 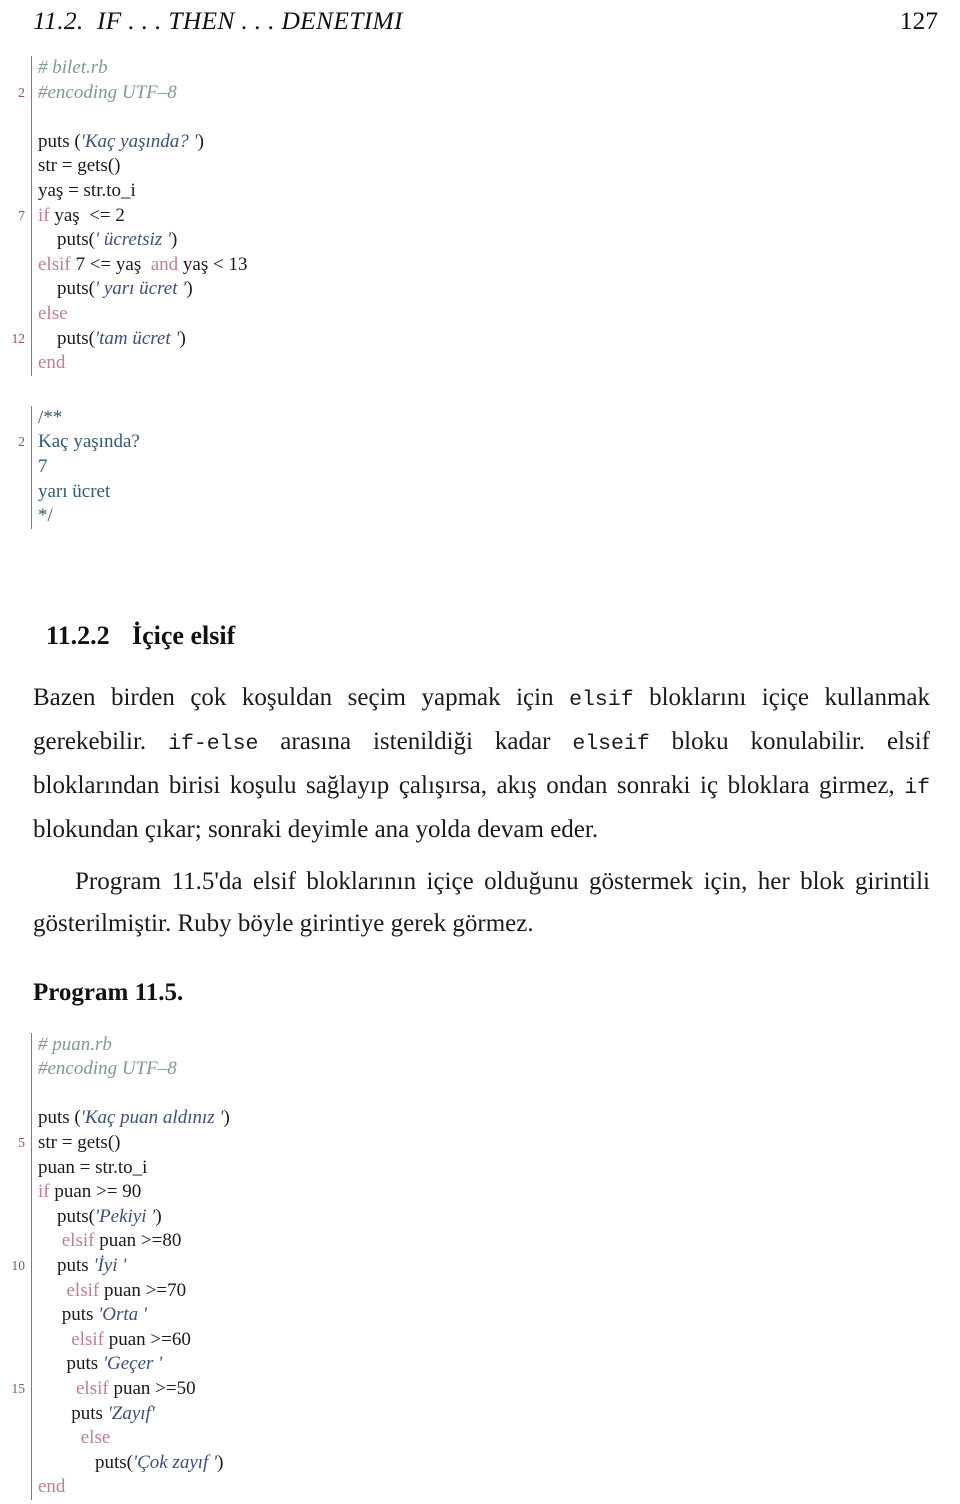 I want to click on inline-code-if-else: if-else, so click(x=213, y=743).